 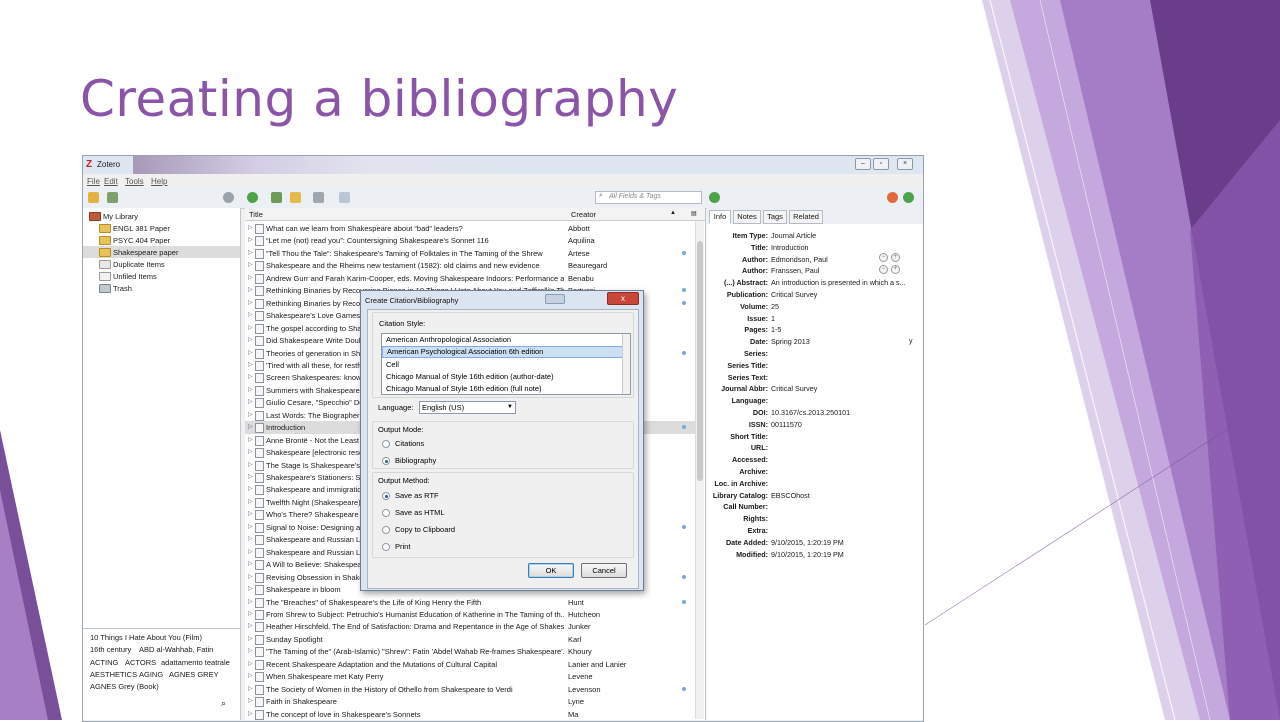 What do you see at coordinates (161, 216) in the screenshot?
I see `tree-my-library: My Library` at bounding box center [161, 216].